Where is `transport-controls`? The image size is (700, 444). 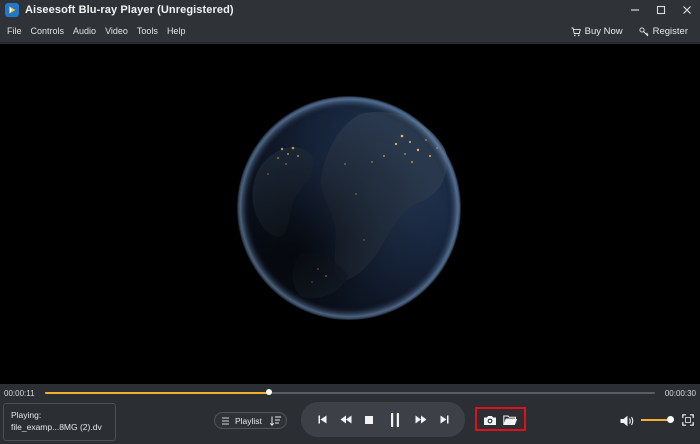 transport-controls is located at coordinates (383, 419).